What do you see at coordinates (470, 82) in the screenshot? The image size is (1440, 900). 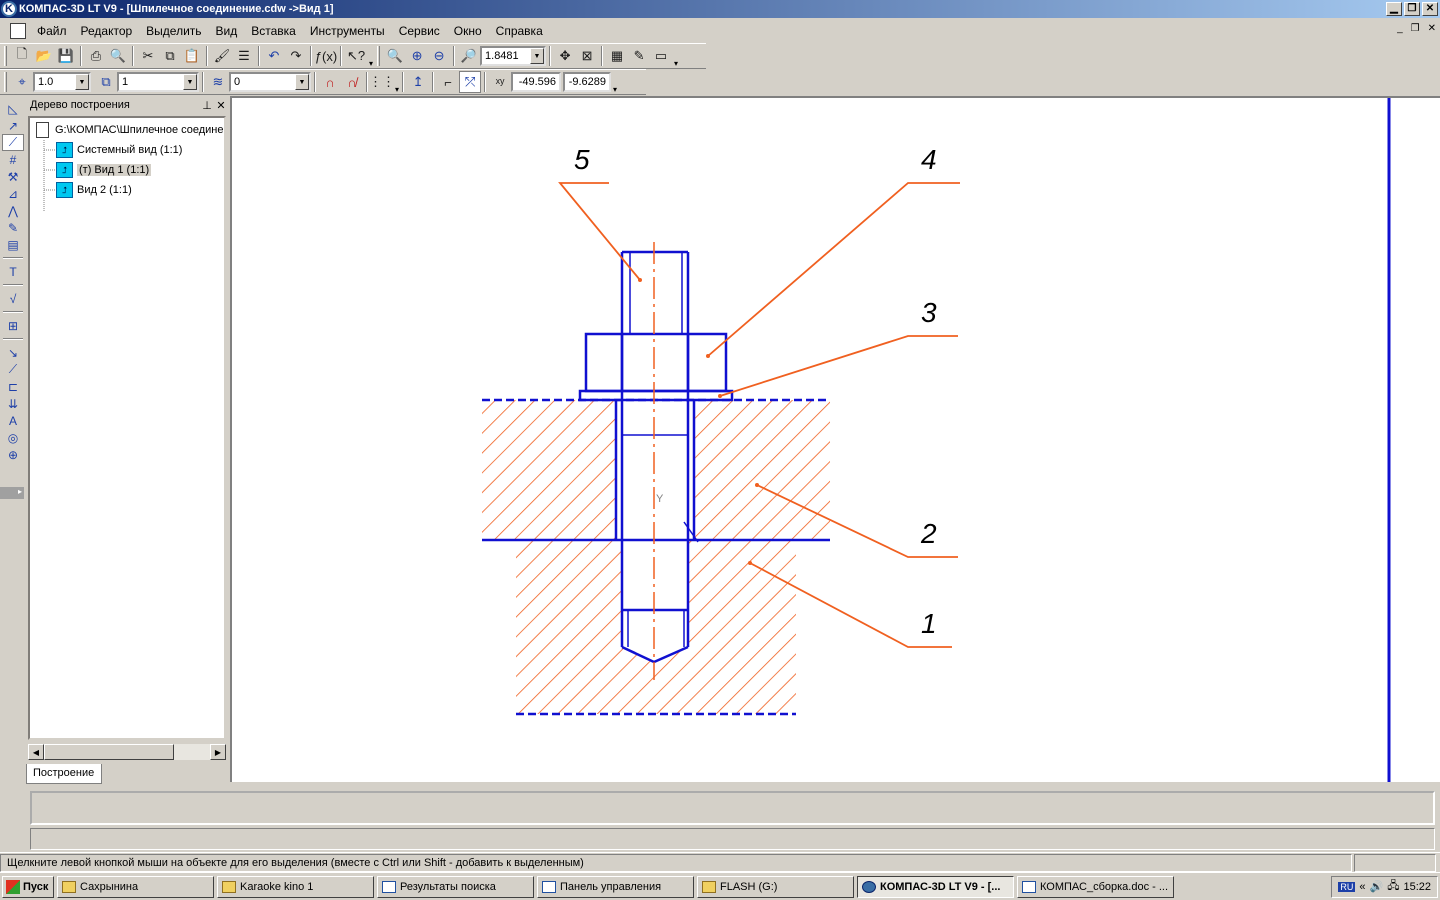 I see `round-button: ⤱` at bounding box center [470, 82].